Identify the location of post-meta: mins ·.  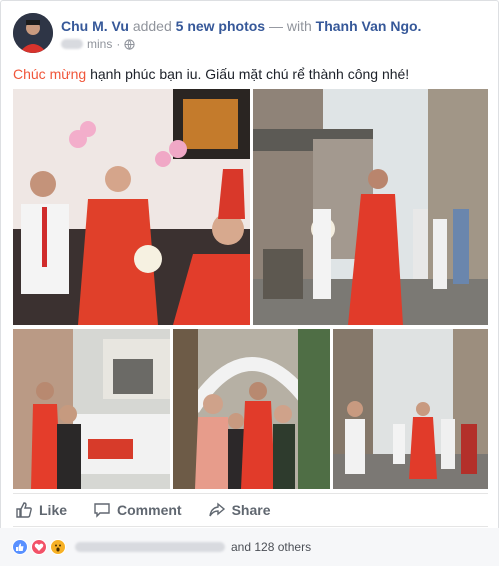
(98, 44).